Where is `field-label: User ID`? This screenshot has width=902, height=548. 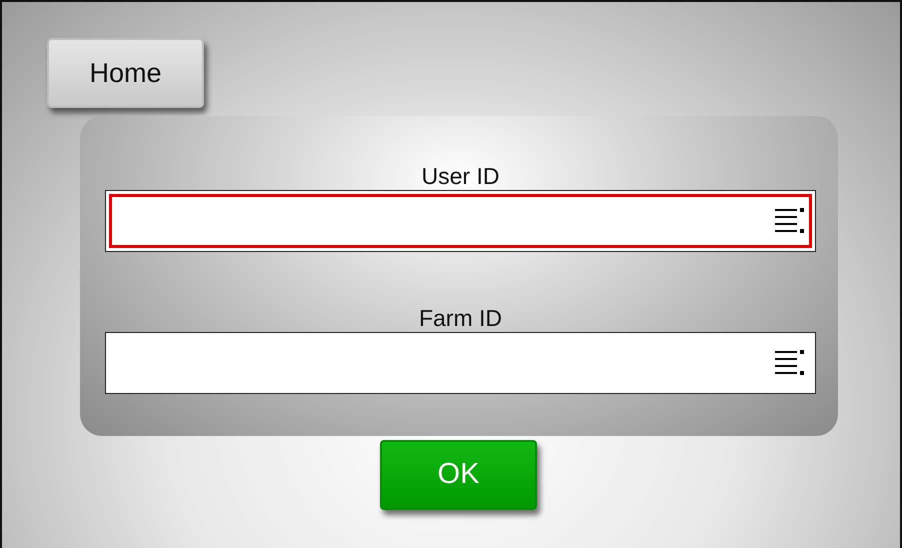 field-label: User ID is located at coordinates (461, 176).